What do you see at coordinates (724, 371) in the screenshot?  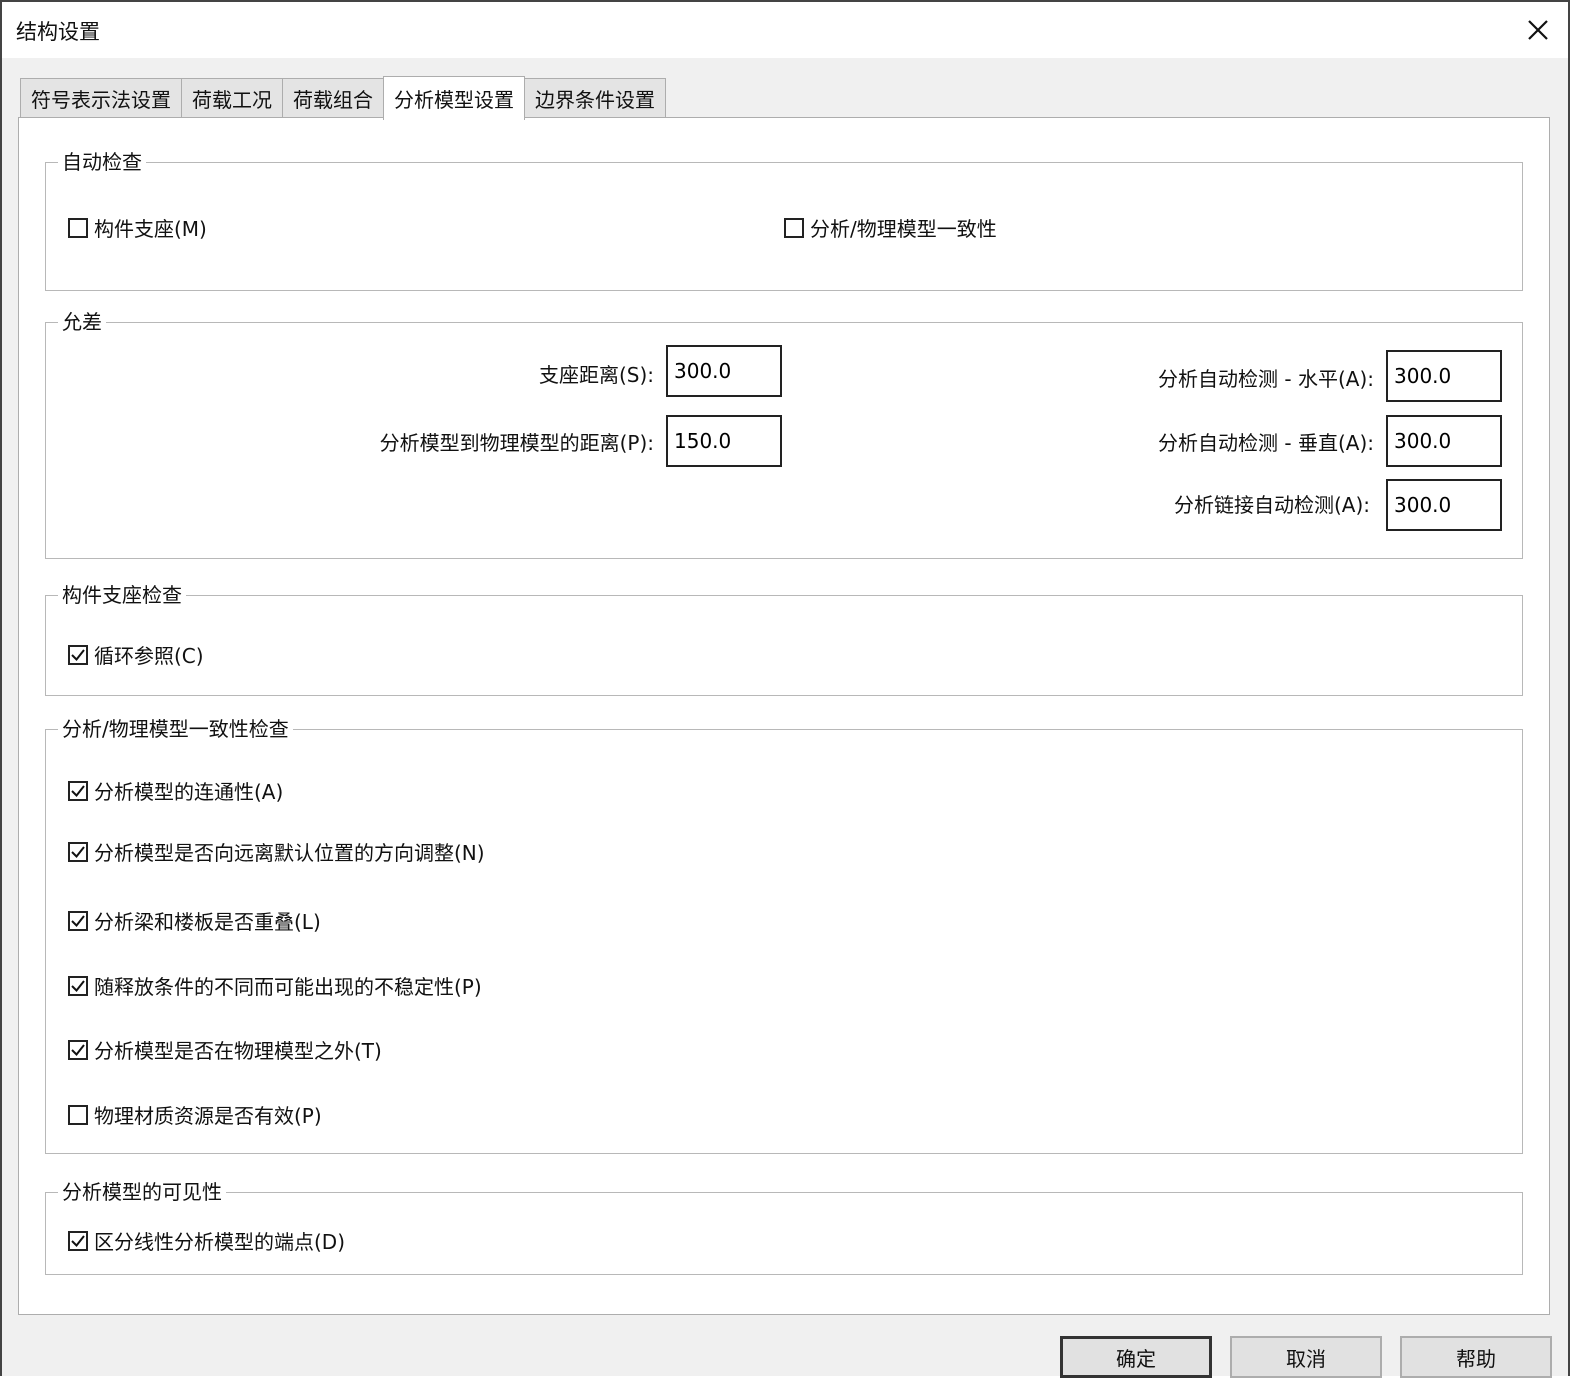 I see `support-distance-input` at bounding box center [724, 371].